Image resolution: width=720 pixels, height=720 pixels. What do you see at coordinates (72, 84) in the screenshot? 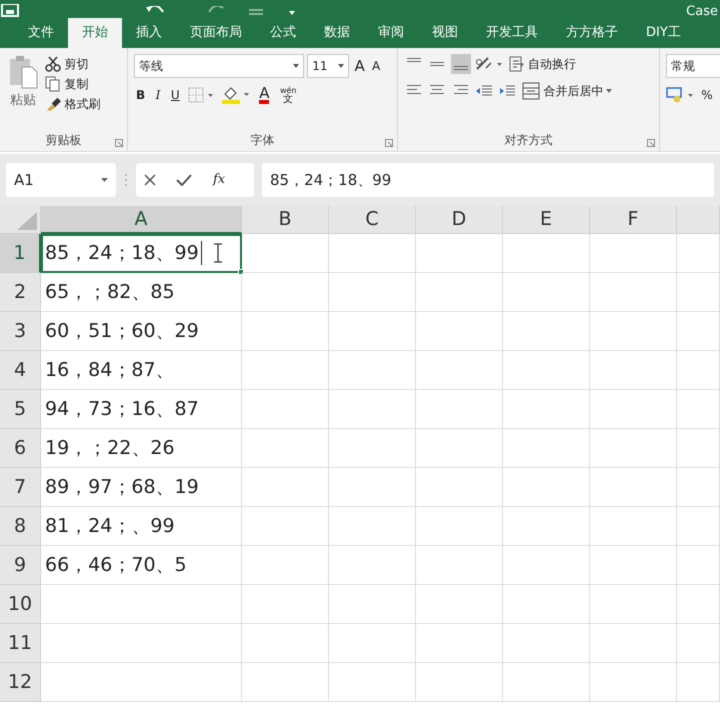
I see `clipboard-button: 复制` at bounding box center [72, 84].